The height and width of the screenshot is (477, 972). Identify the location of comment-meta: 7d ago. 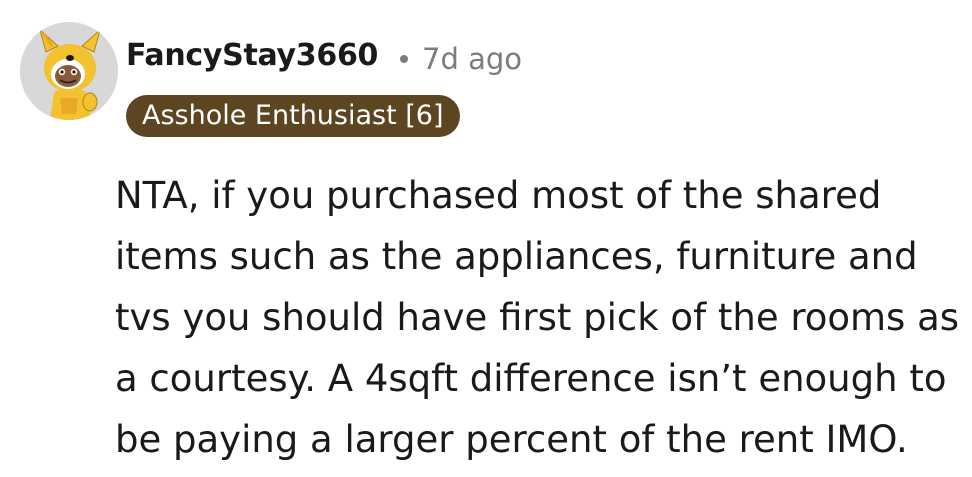
(461, 59).